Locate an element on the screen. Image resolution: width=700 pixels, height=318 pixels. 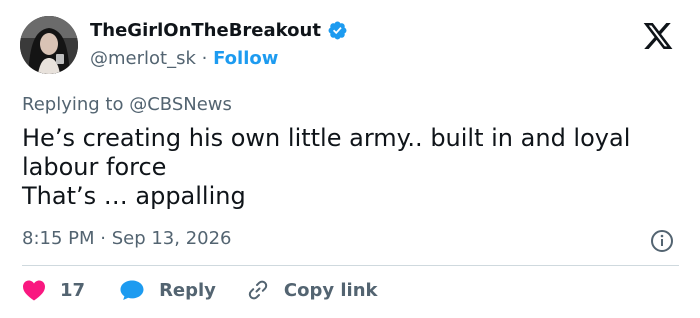
x-logo-icon is located at coordinates (658, 36).